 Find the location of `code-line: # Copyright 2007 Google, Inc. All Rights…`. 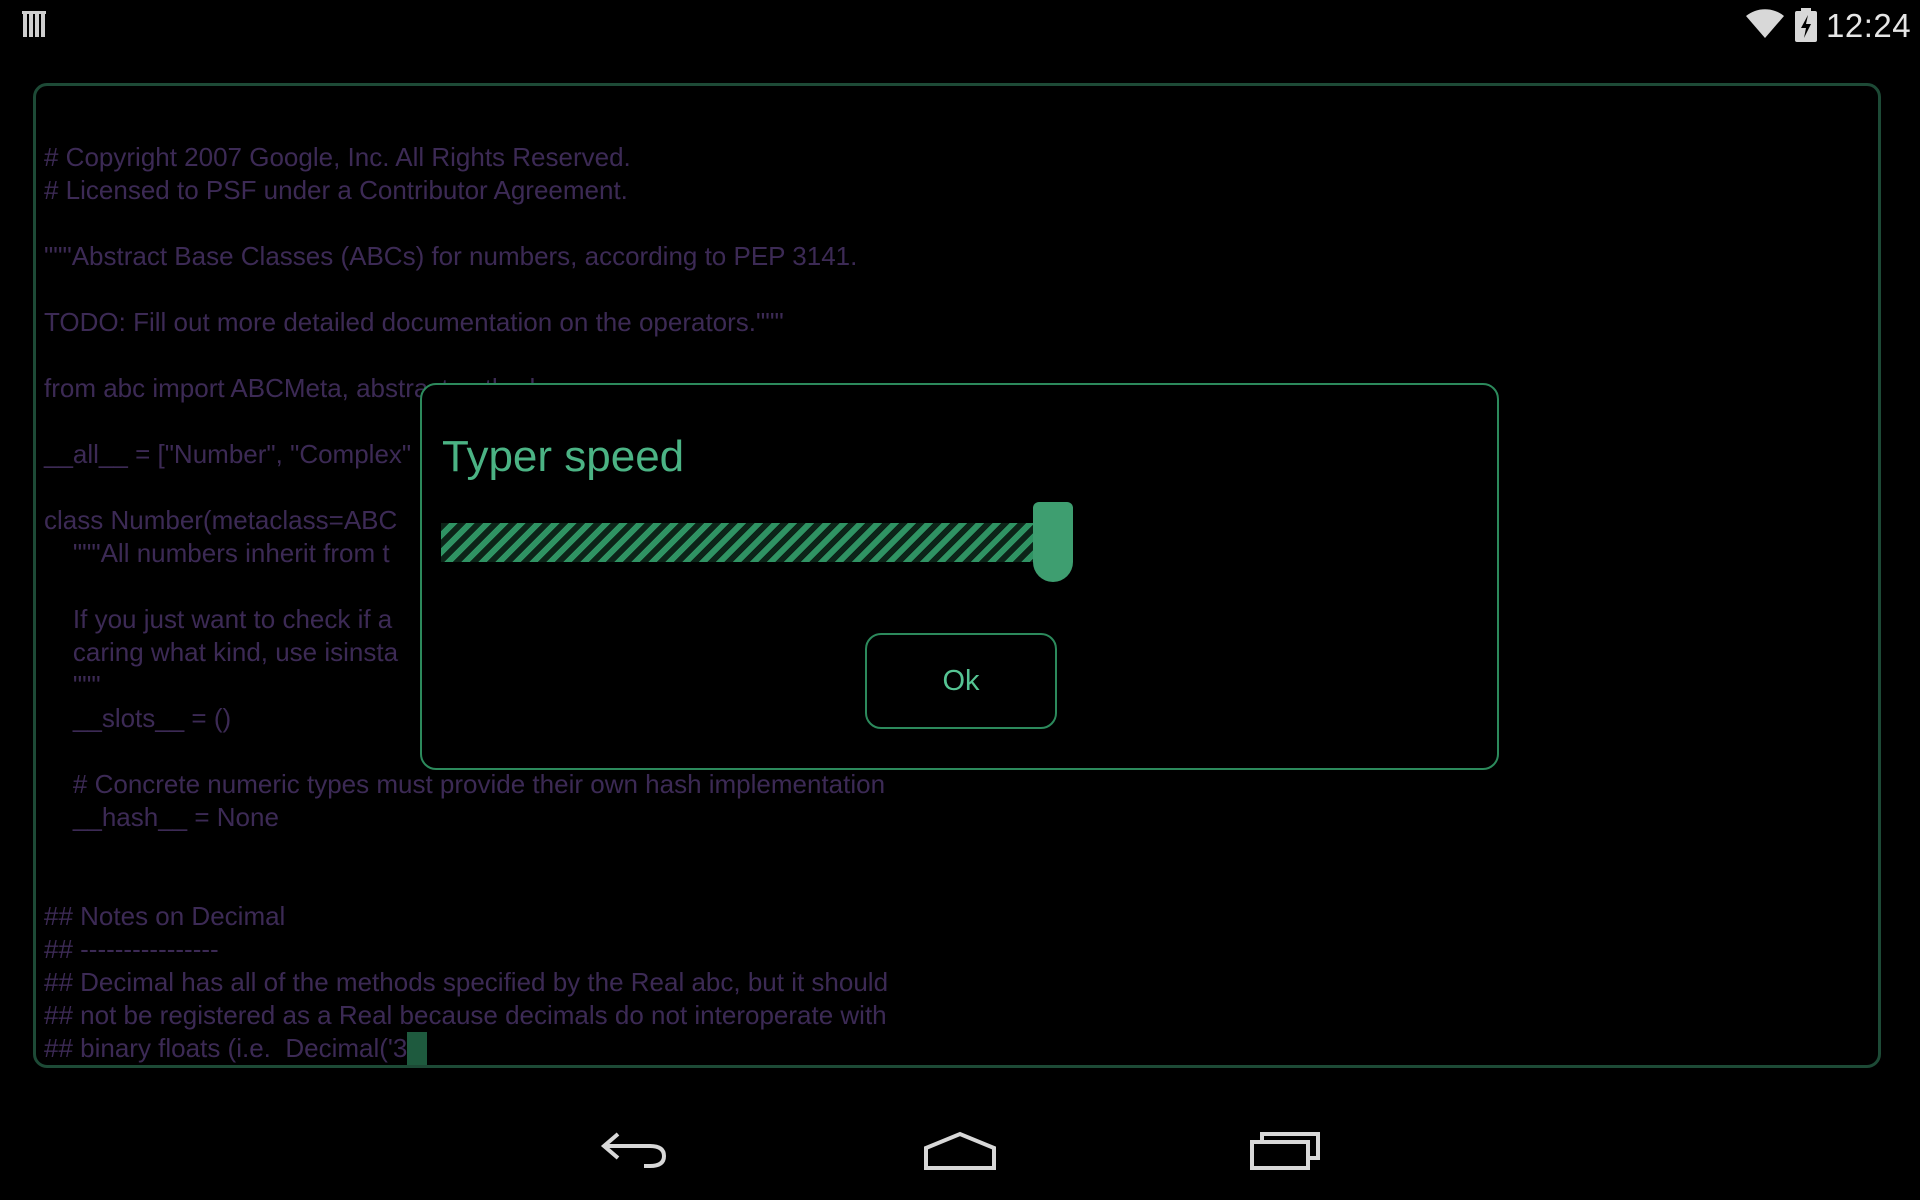

code-line: # Copyright 2007 Google, Inc. All Rights… is located at coordinates (337, 157).